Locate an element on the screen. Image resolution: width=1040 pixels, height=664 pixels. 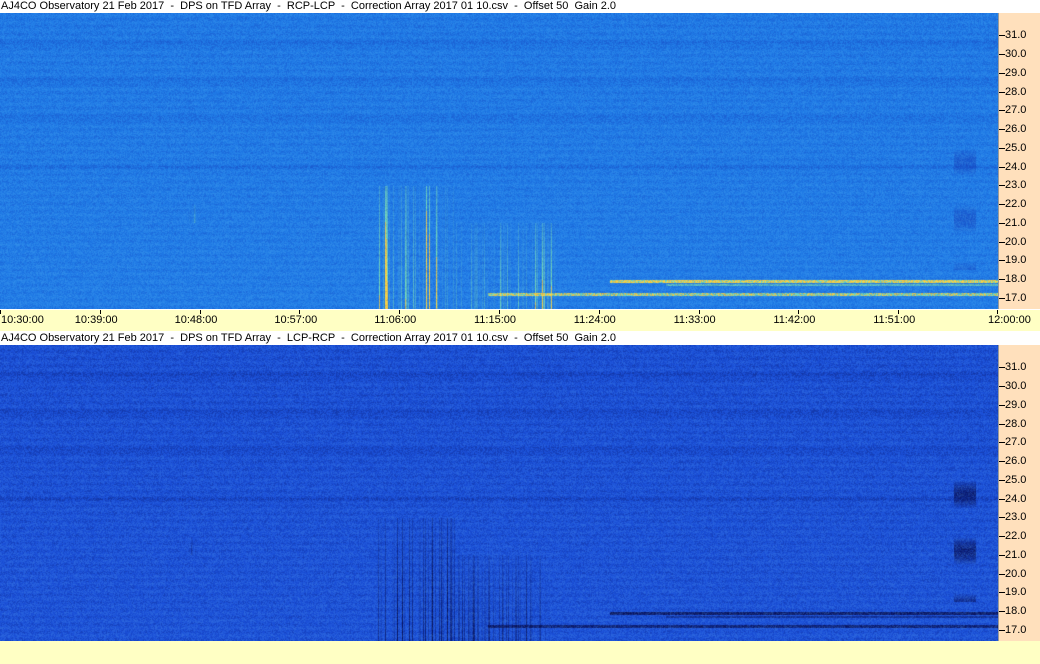
status-strip is located at coordinates (520, 652).